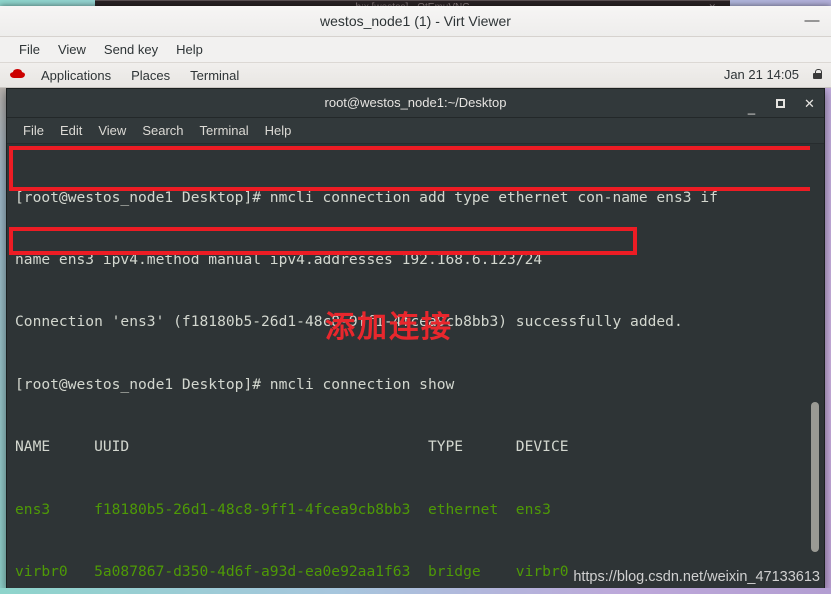  What do you see at coordinates (415, 131) in the screenshot?
I see `terminal-menubar: File Edit View Search Terminal Help` at bounding box center [415, 131].